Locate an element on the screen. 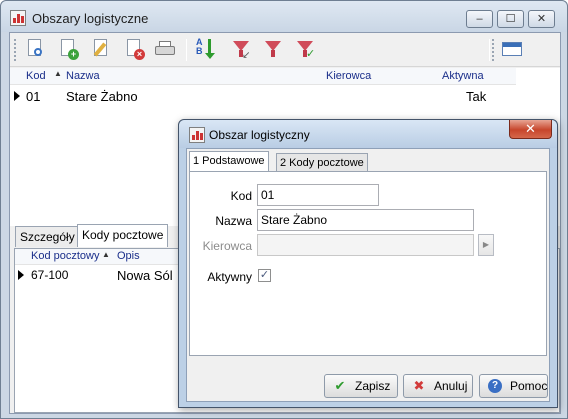 The image size is (568, 419). dialog-title-bar: Obszar logistyczny ✕ is located at coordinates (368, 134).